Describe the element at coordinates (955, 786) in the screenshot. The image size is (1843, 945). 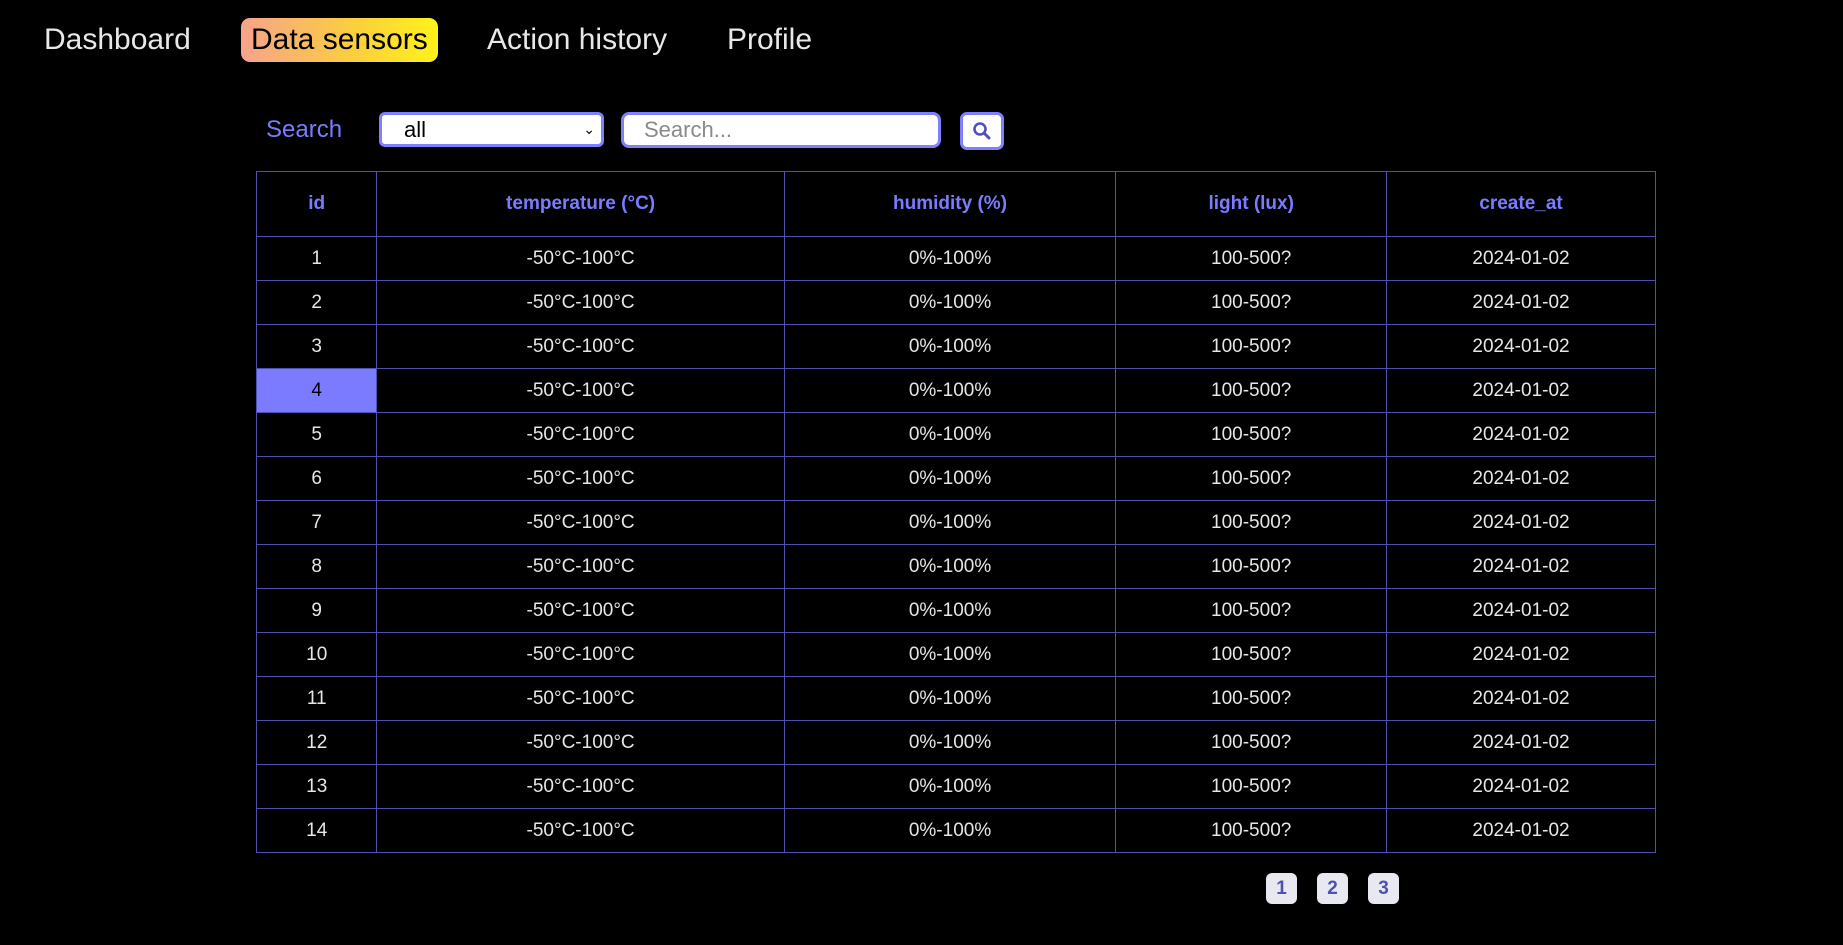
I see `table-row: 13 -50°C-100°C 0%-100% 100-500? 2024-01-02` at that location.